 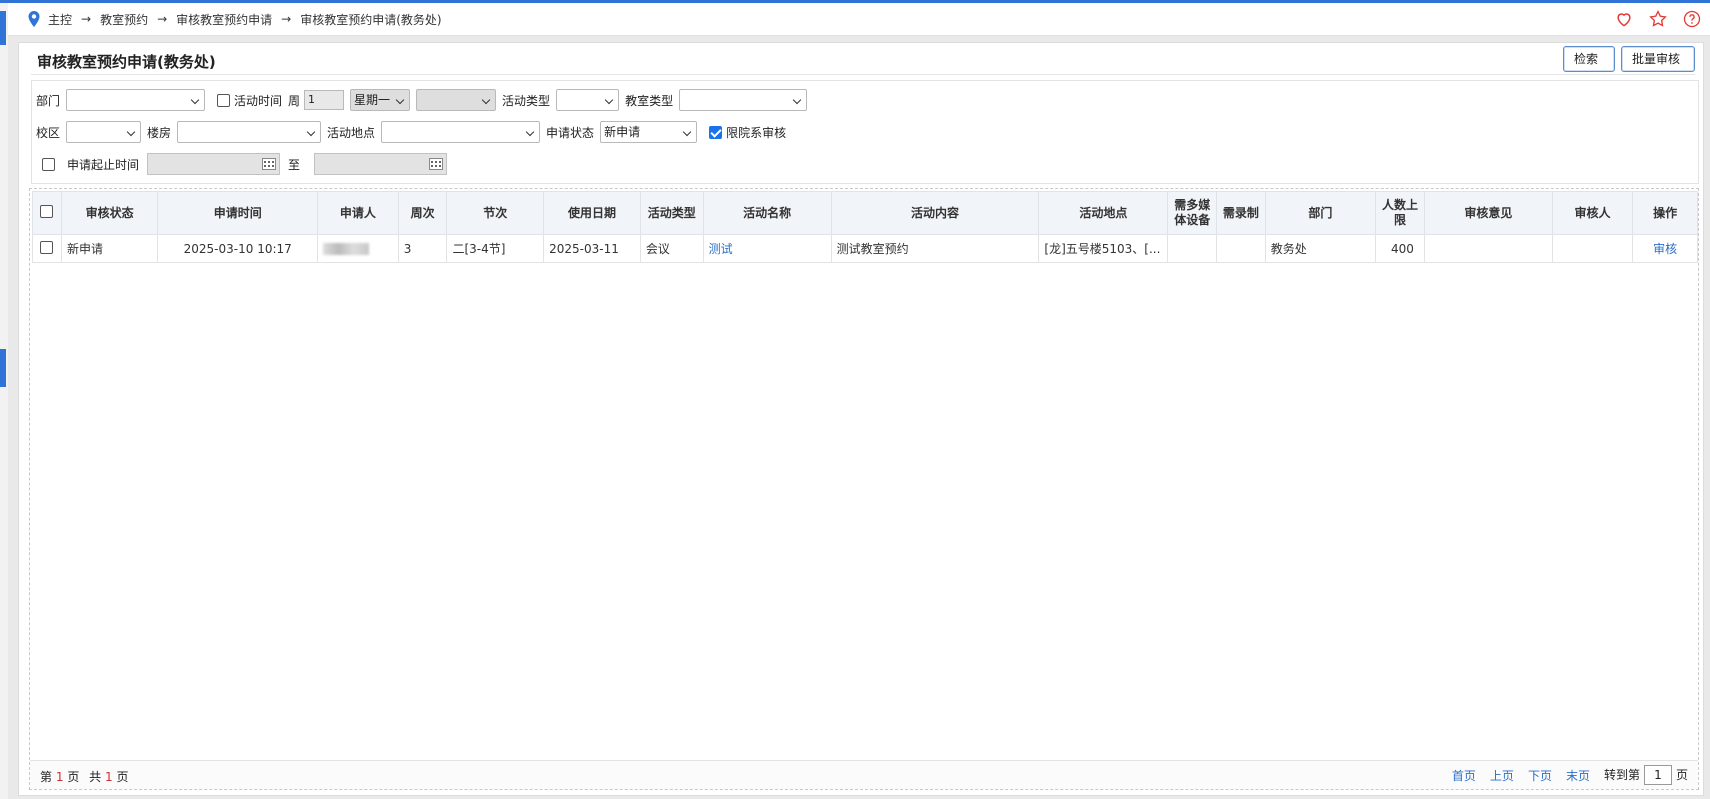 I want to click on activity-time-checkbox, so click(x=224, y=100).